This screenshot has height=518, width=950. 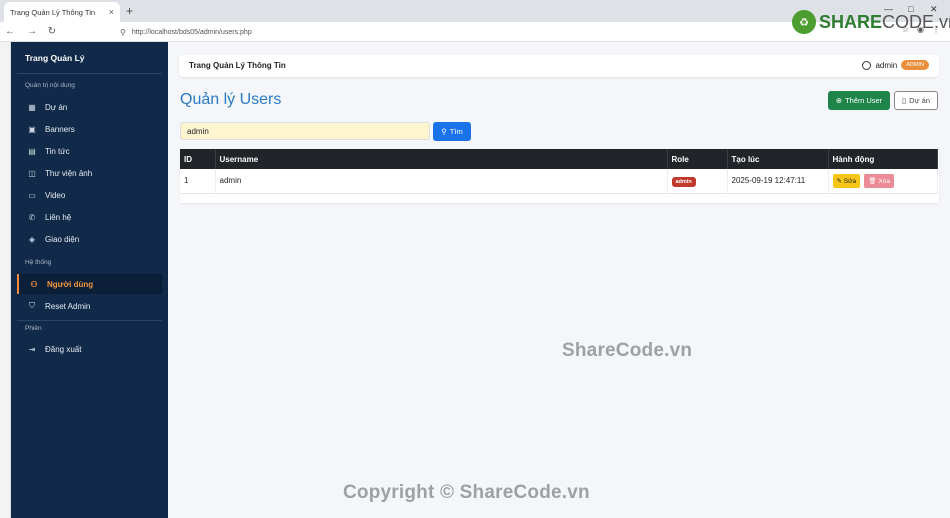 I want to click on edit-icon: ✎, so click(x=839, y=181).